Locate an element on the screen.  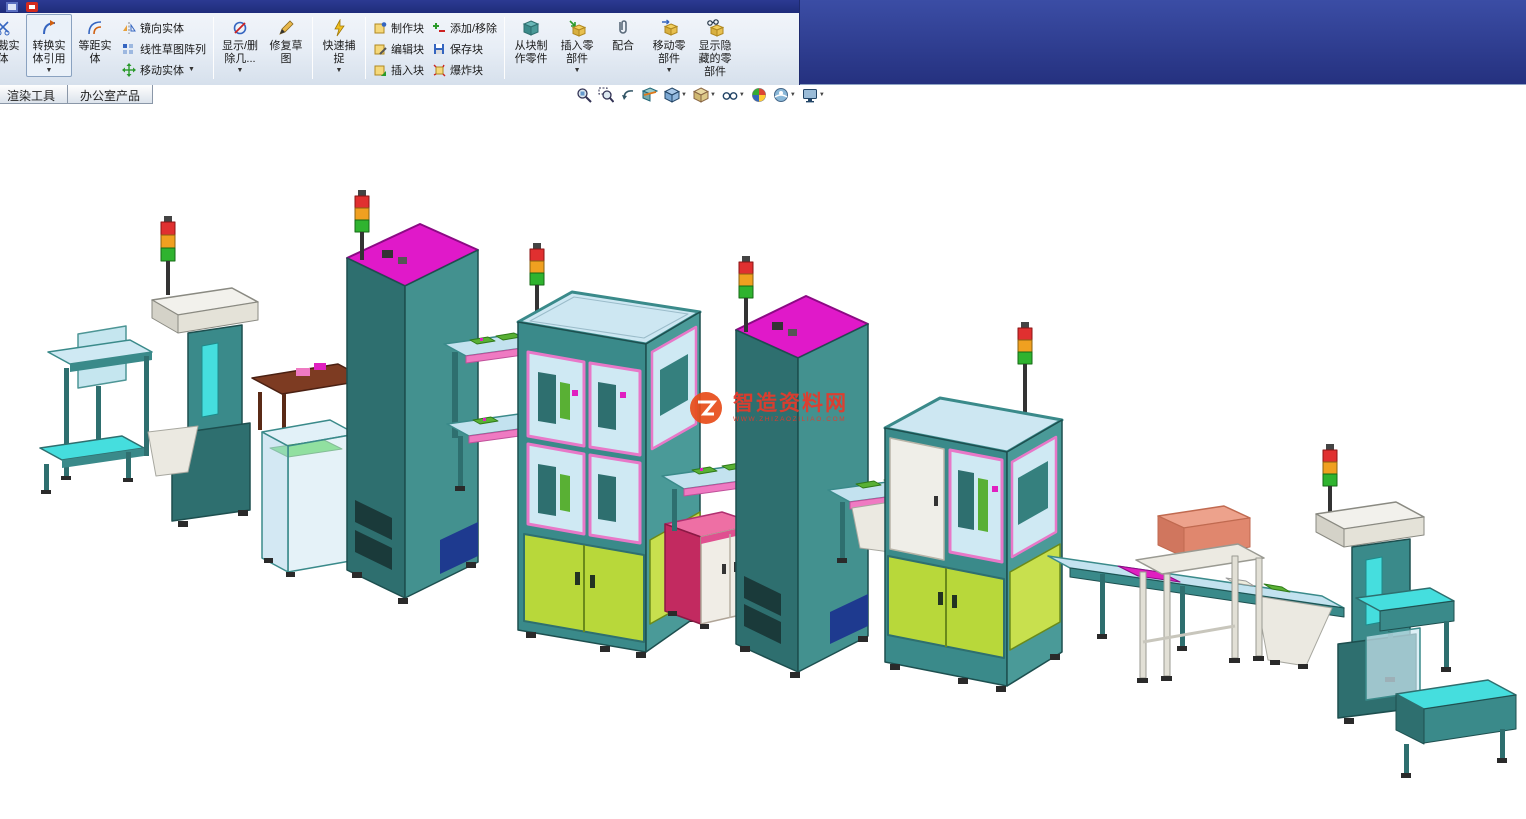
app-menu-icon is located at coordinates (12, 6).